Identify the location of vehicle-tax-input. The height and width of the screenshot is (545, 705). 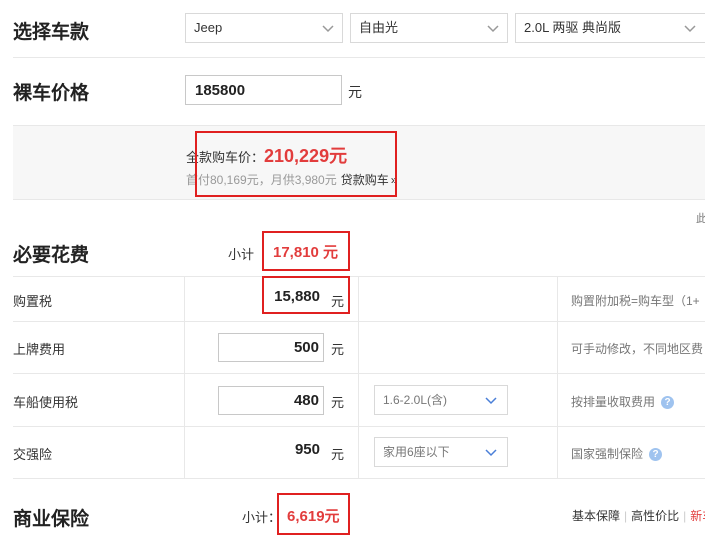
(271, 400).